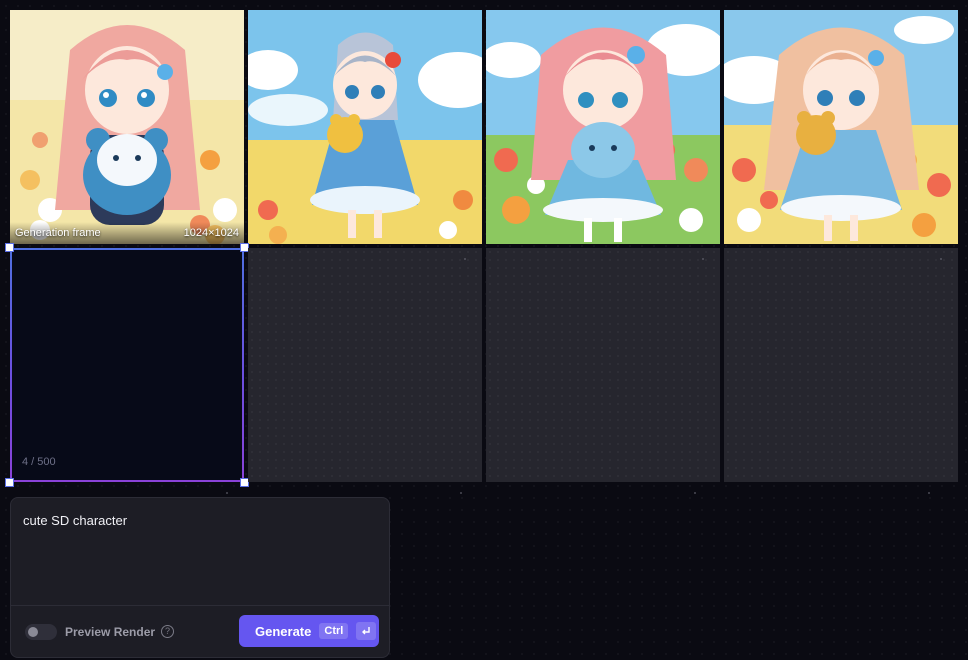 Image resolution: width=968 pixels, height=660 pixels. Describe the element at coordinates (110, 632) in the screenshot. I see `preview-render-label: Preview Render` at that location.